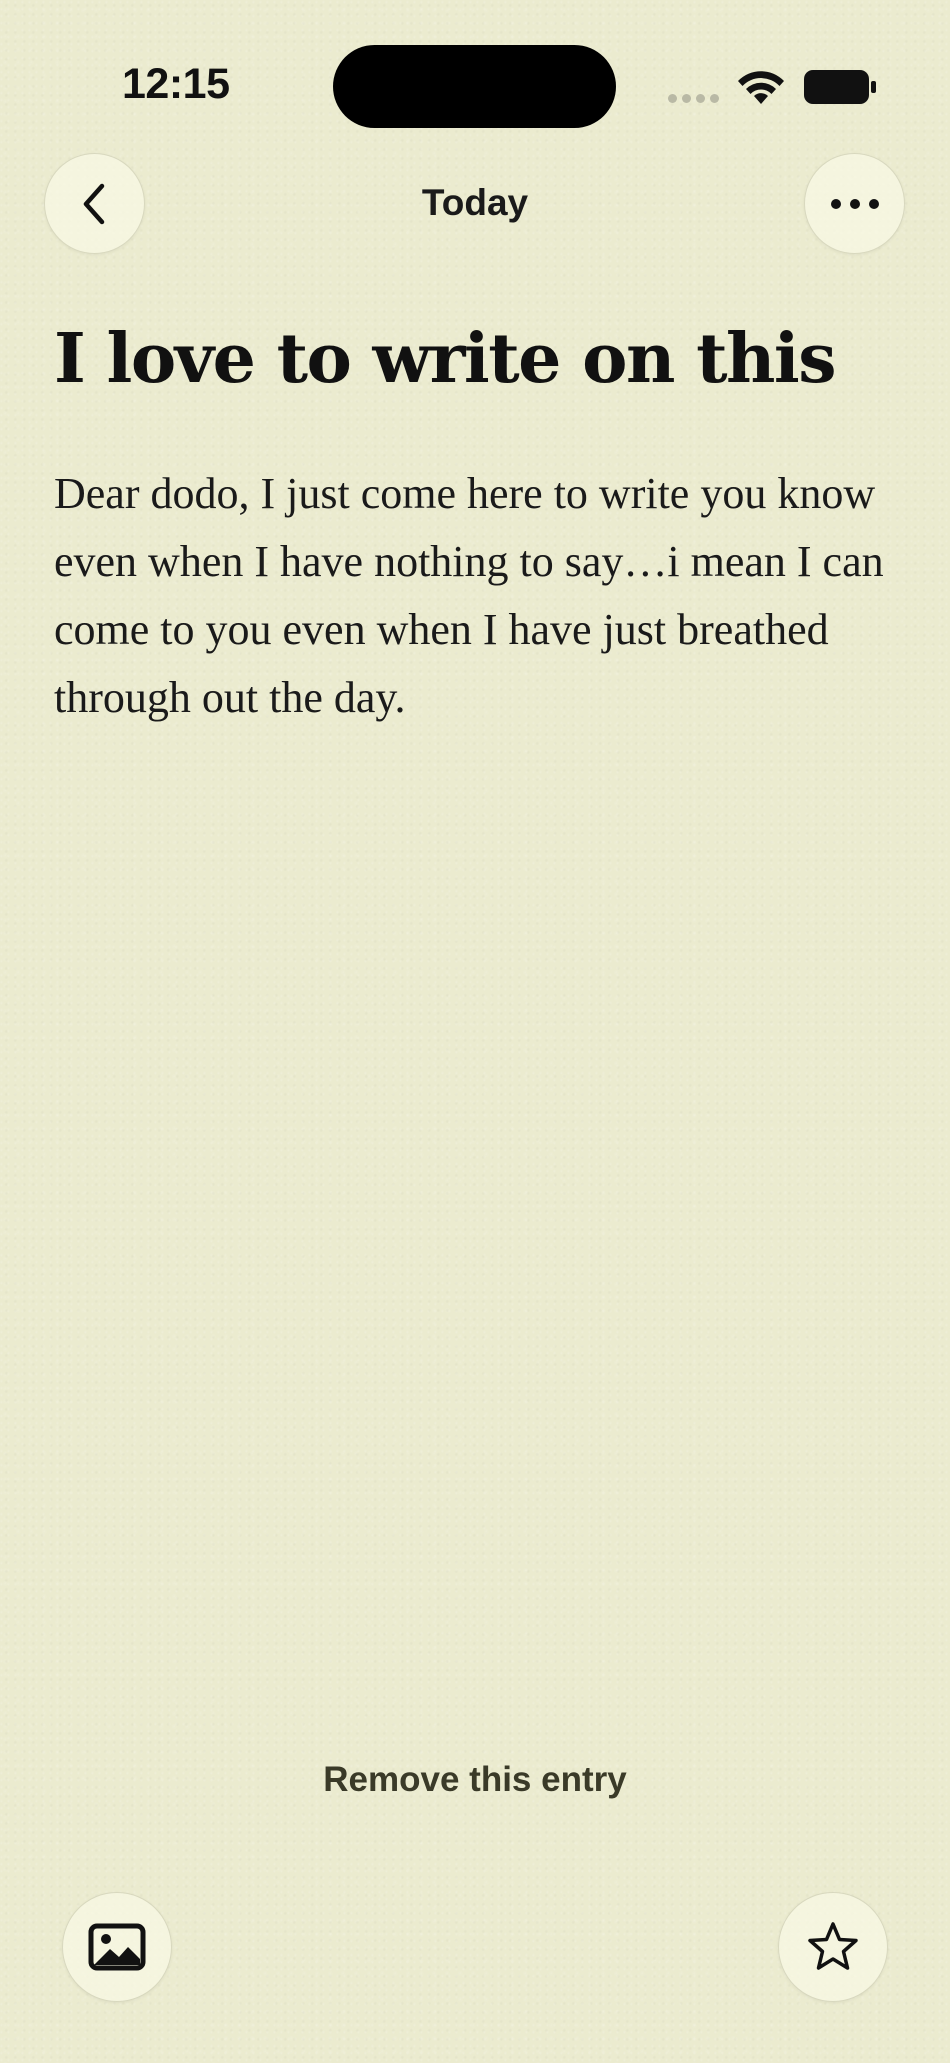 The width and height of the screenshot is (950, 2063). Describe the element at coordinates (840, 87) in the screenshot. I see `battery-icon` at that location.